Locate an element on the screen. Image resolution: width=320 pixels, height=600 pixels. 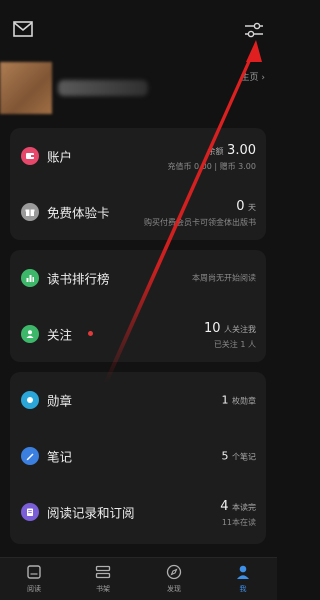
trial-card-detail: 购买付费会员卡可领金体出版书 is located at coordinates (200, 222).